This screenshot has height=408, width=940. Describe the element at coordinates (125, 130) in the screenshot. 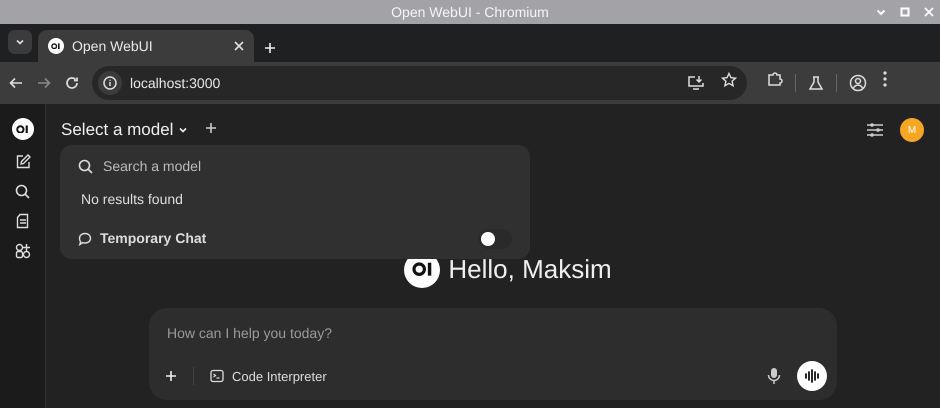

I see `model-selector: Select a model` at that location.